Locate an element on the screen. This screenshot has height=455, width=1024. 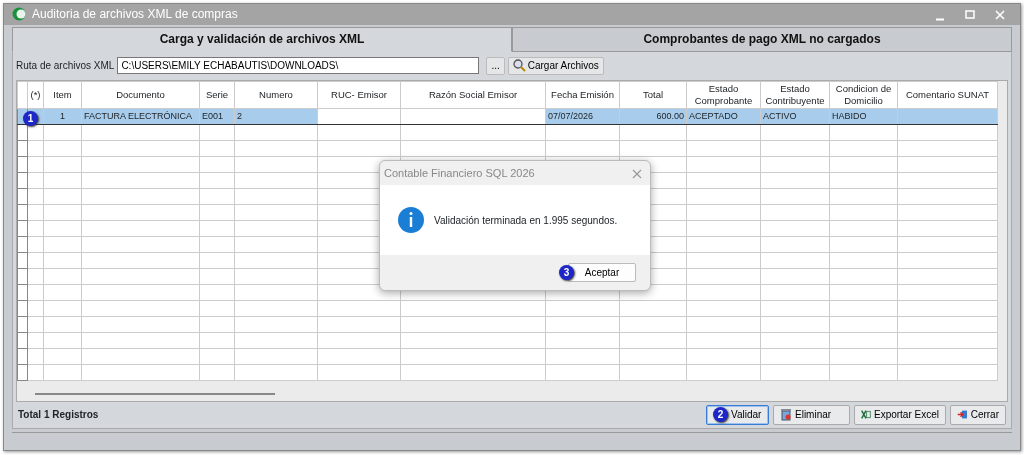
total-records: Total 1 Registros is located at coordinates (59, 415).